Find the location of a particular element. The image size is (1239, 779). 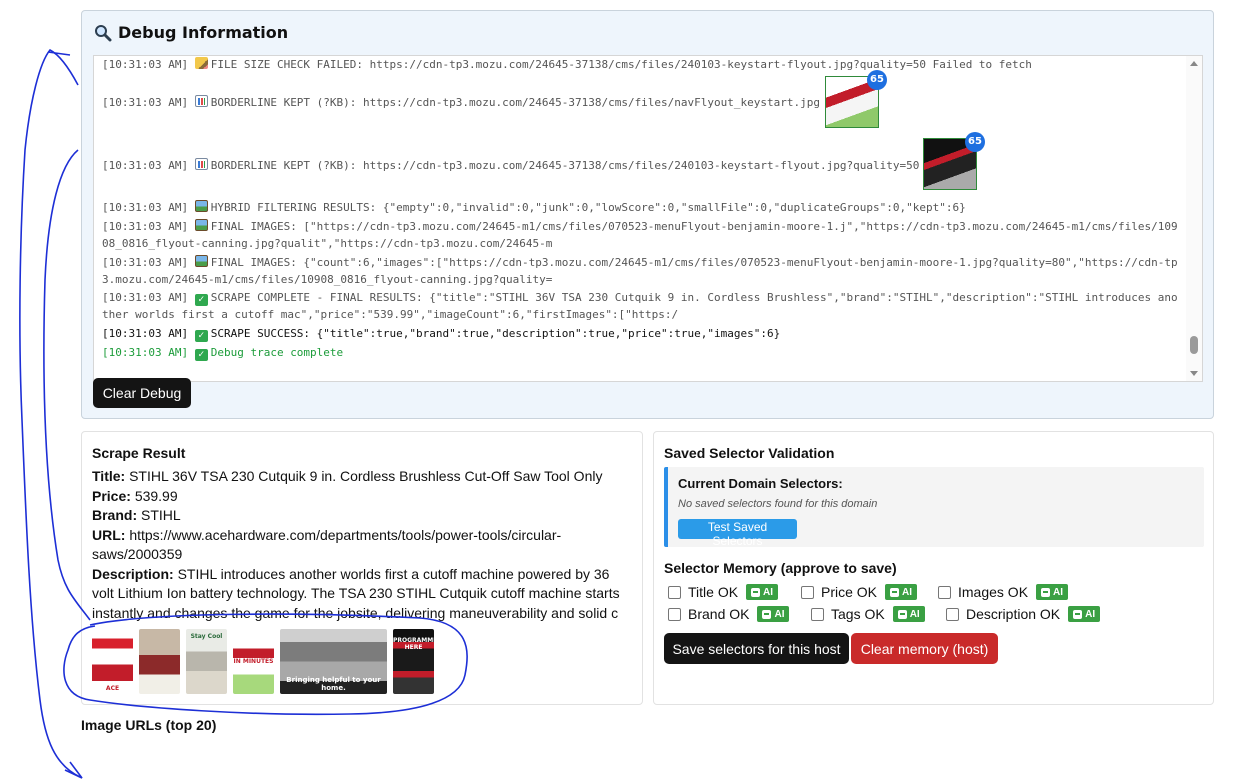

brand-ok-checkbox: Brand OK AI is located at coordinates (729, 614).